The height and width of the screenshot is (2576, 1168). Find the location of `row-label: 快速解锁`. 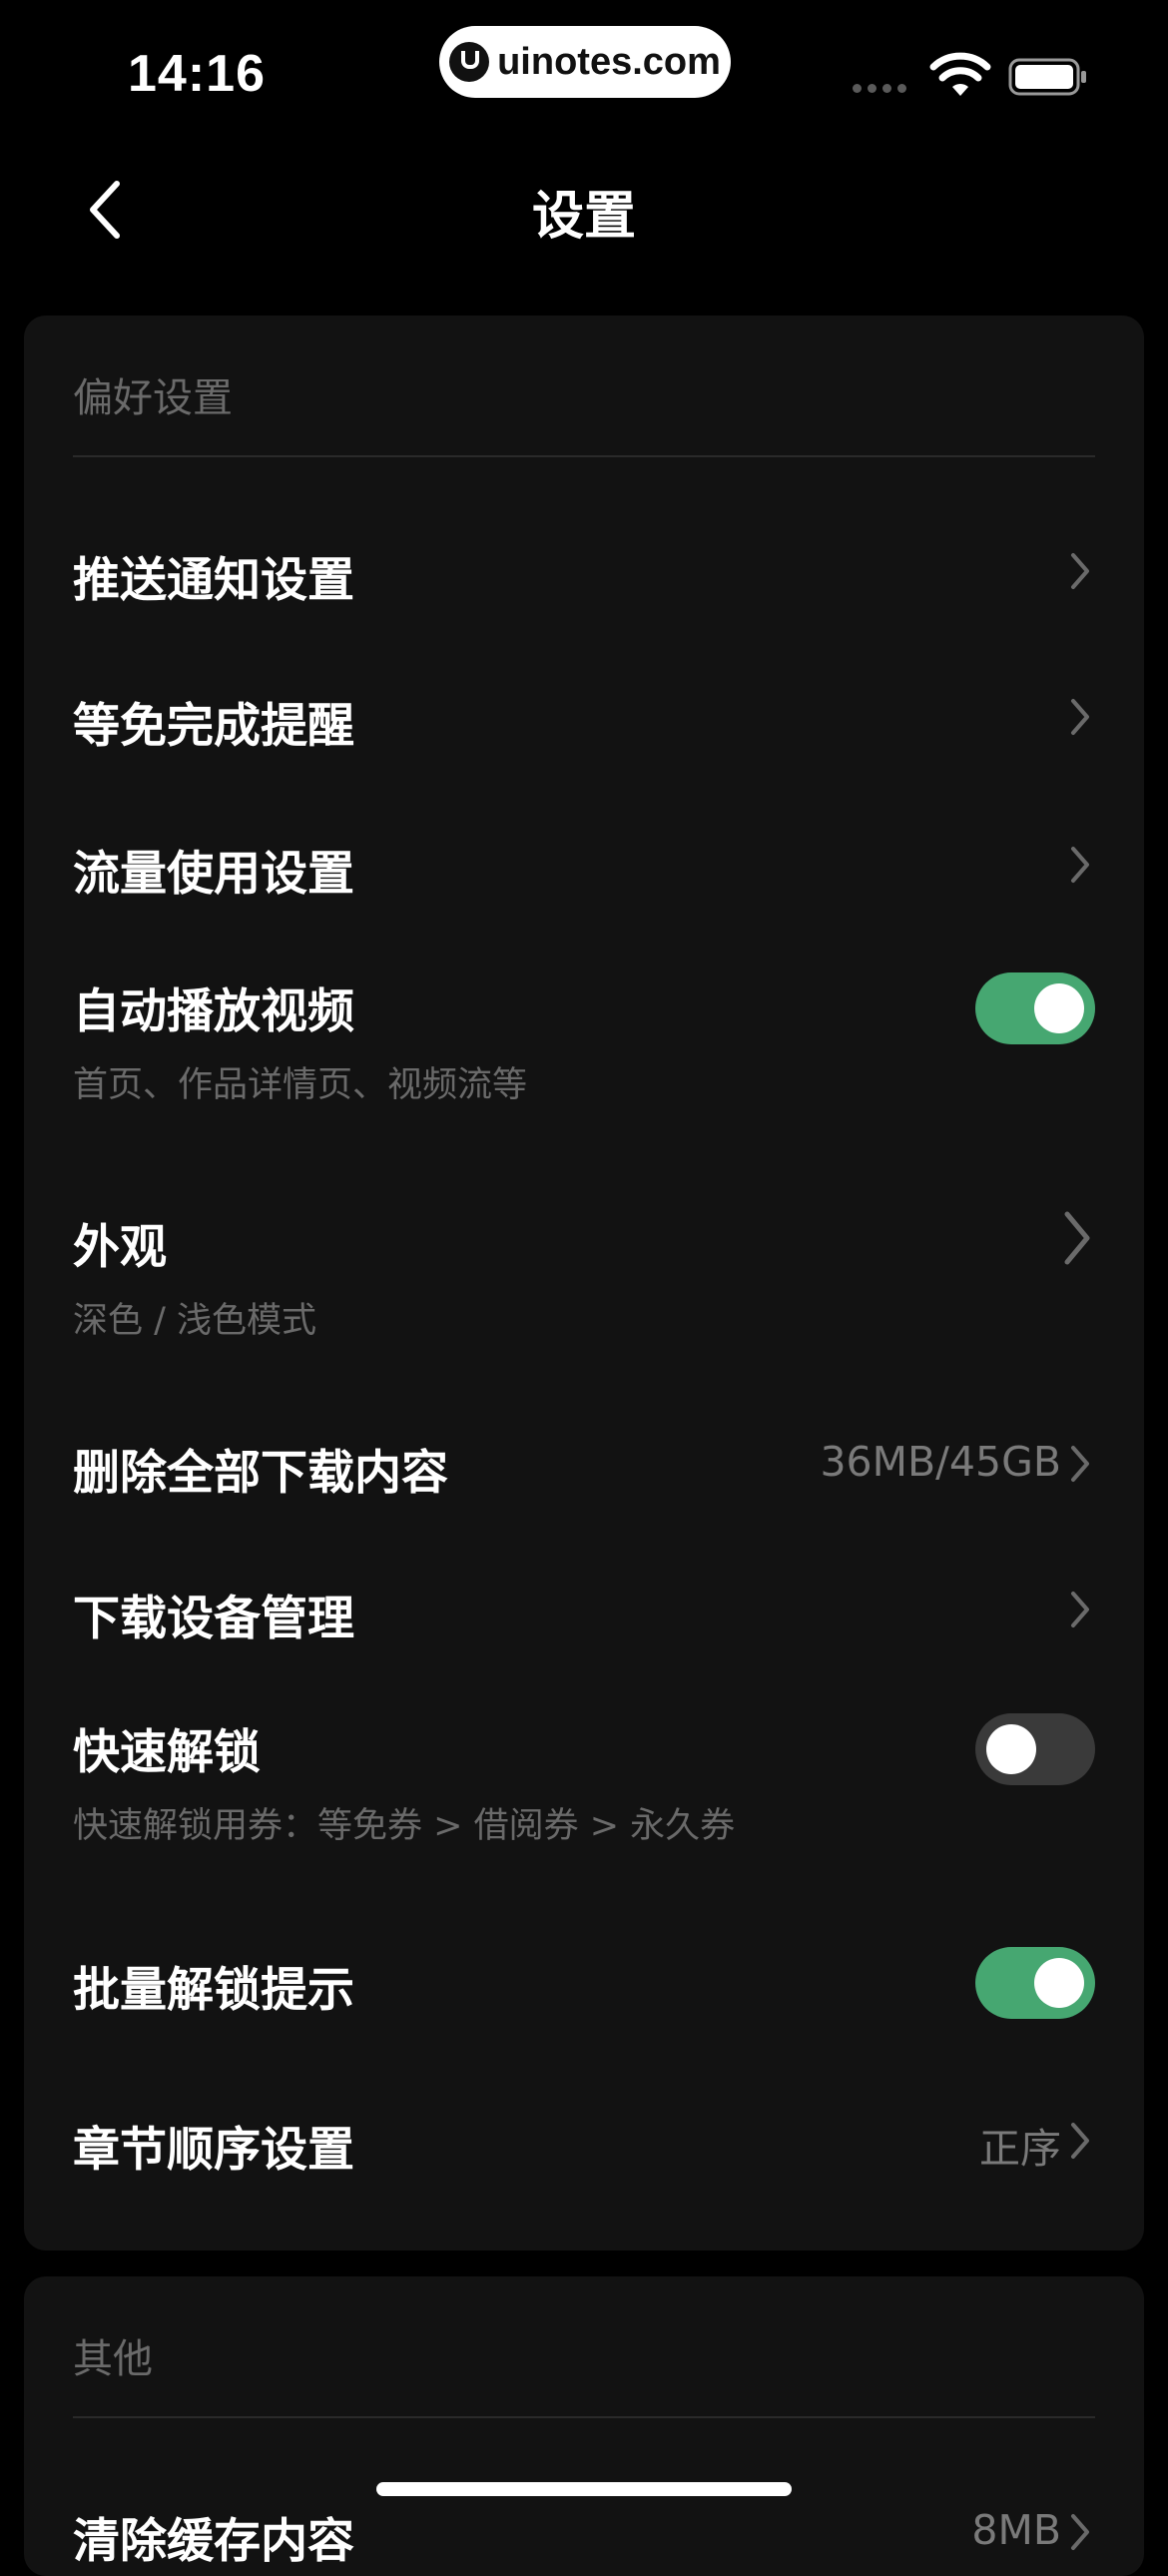

row-label: 快速解锁 is located at coordinates (167, 1752).